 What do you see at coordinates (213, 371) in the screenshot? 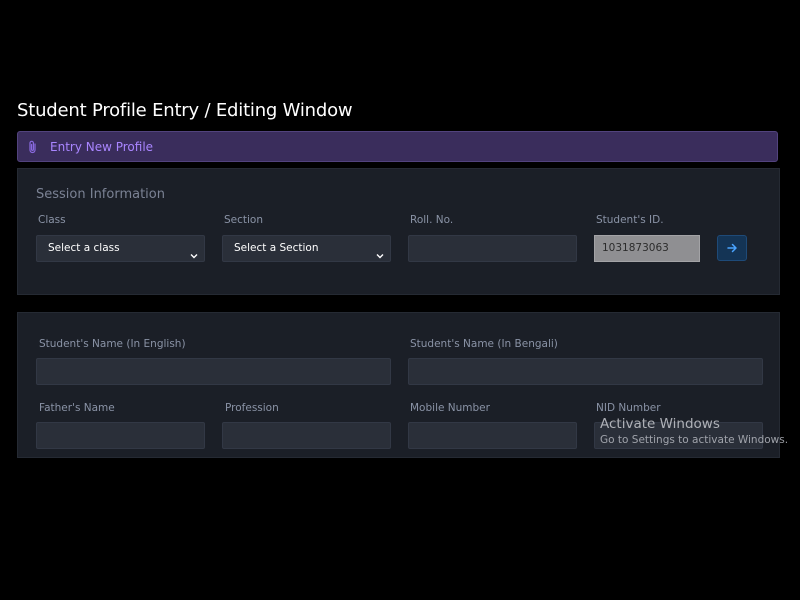
I see `student-name-english-input` at bounding box center [213, 371].